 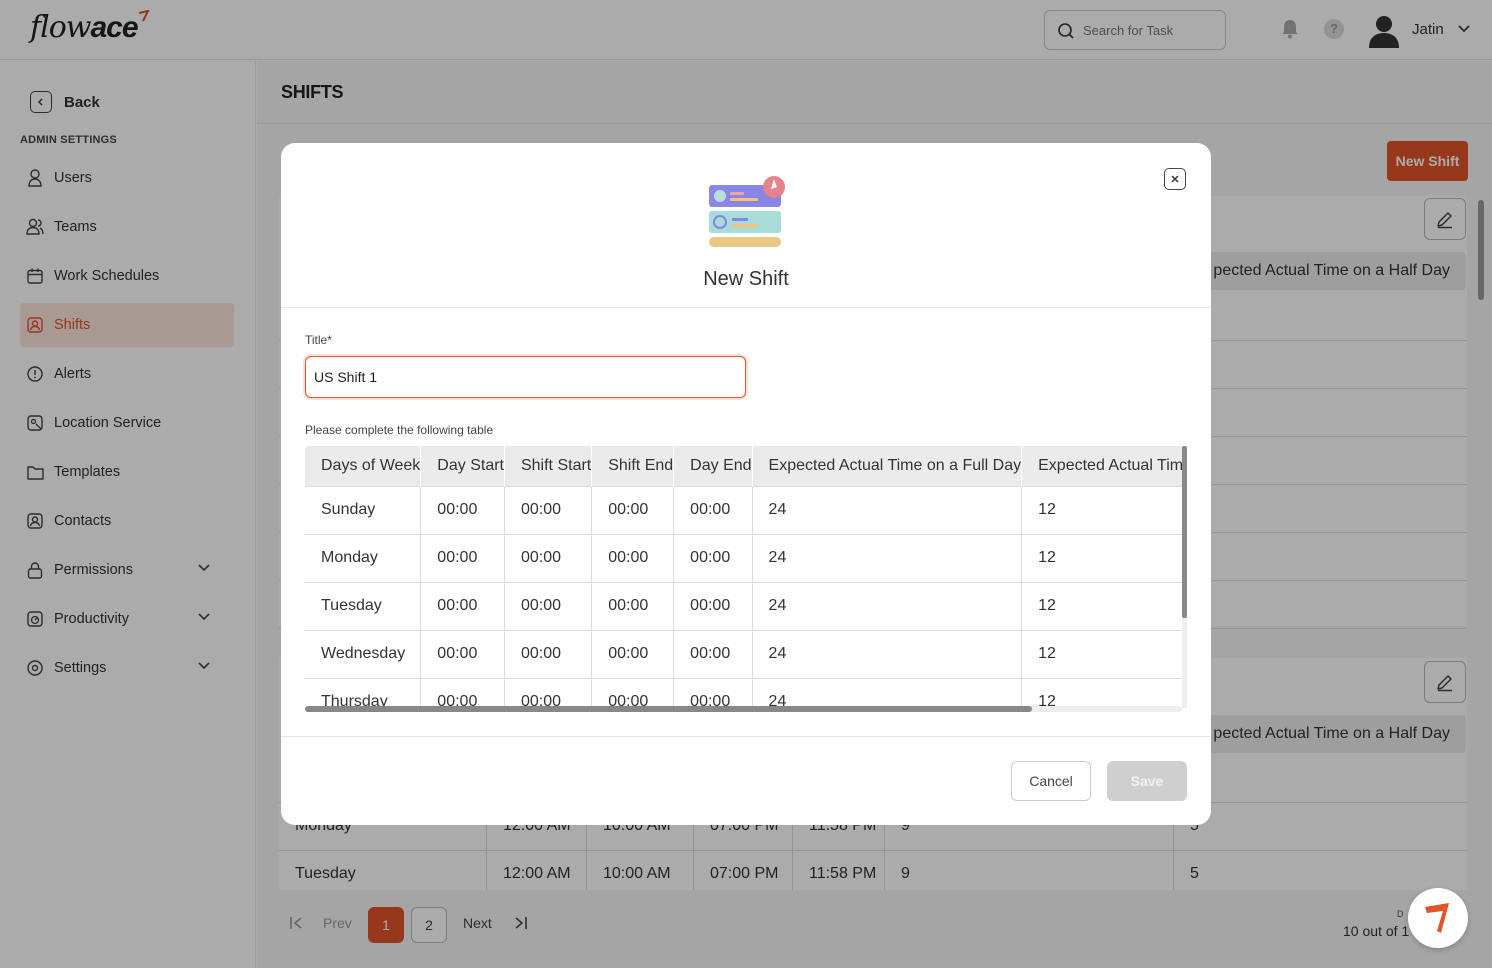 What do you see at coordinates (746, 279) in the screenshot?
I see `modal-title: New Shift` at bounding box center [746, 279].